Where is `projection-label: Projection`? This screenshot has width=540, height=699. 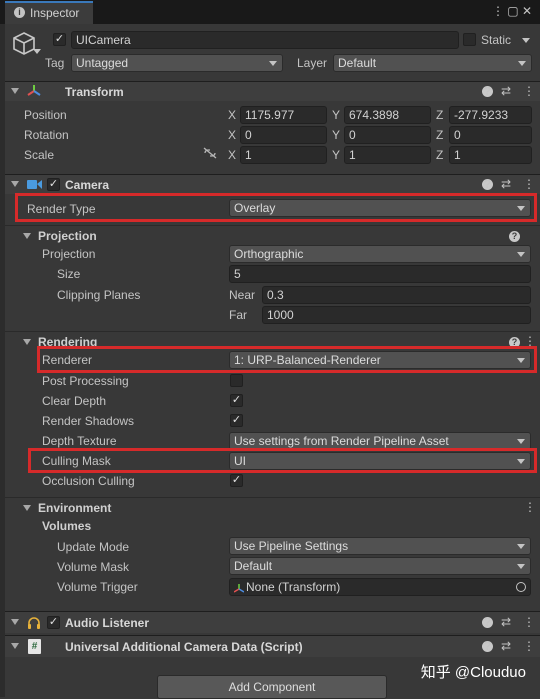
projection-label: Projection is located at coordinates (69, 254).